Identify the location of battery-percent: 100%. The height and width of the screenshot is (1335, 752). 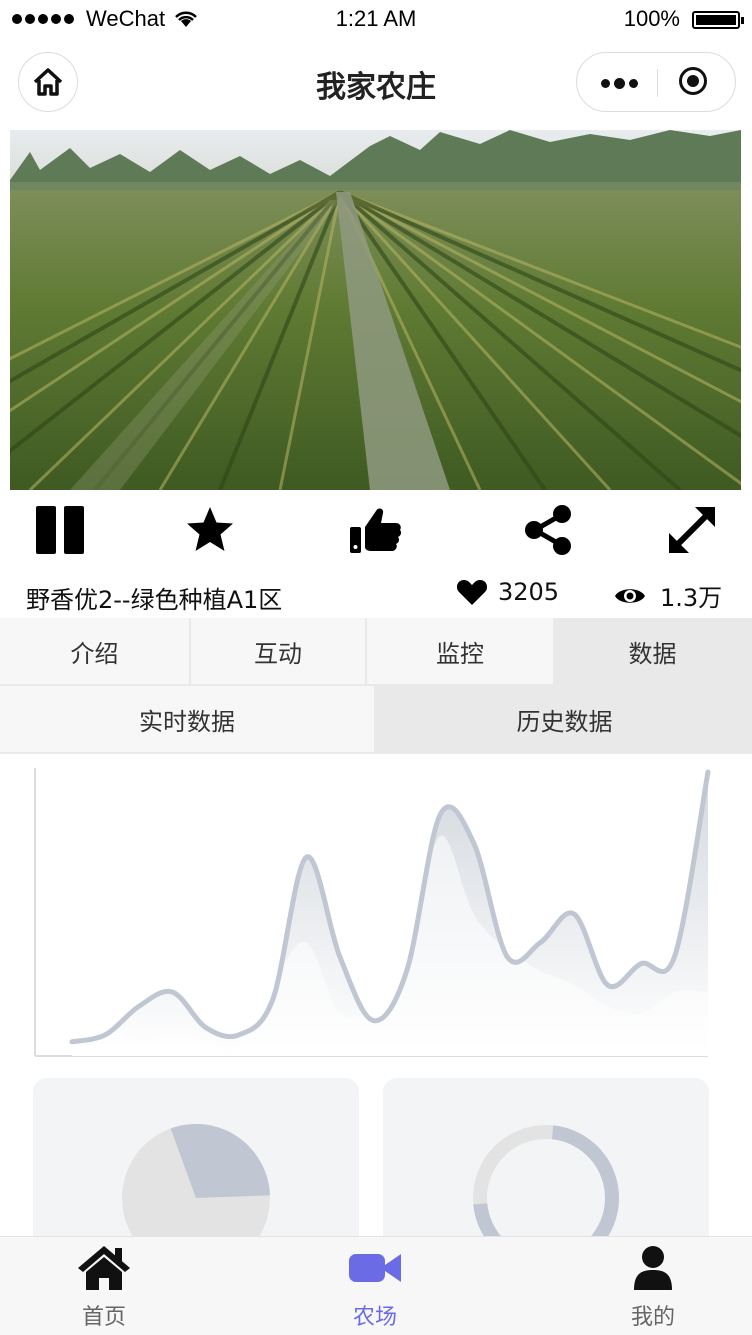
(651, 18).